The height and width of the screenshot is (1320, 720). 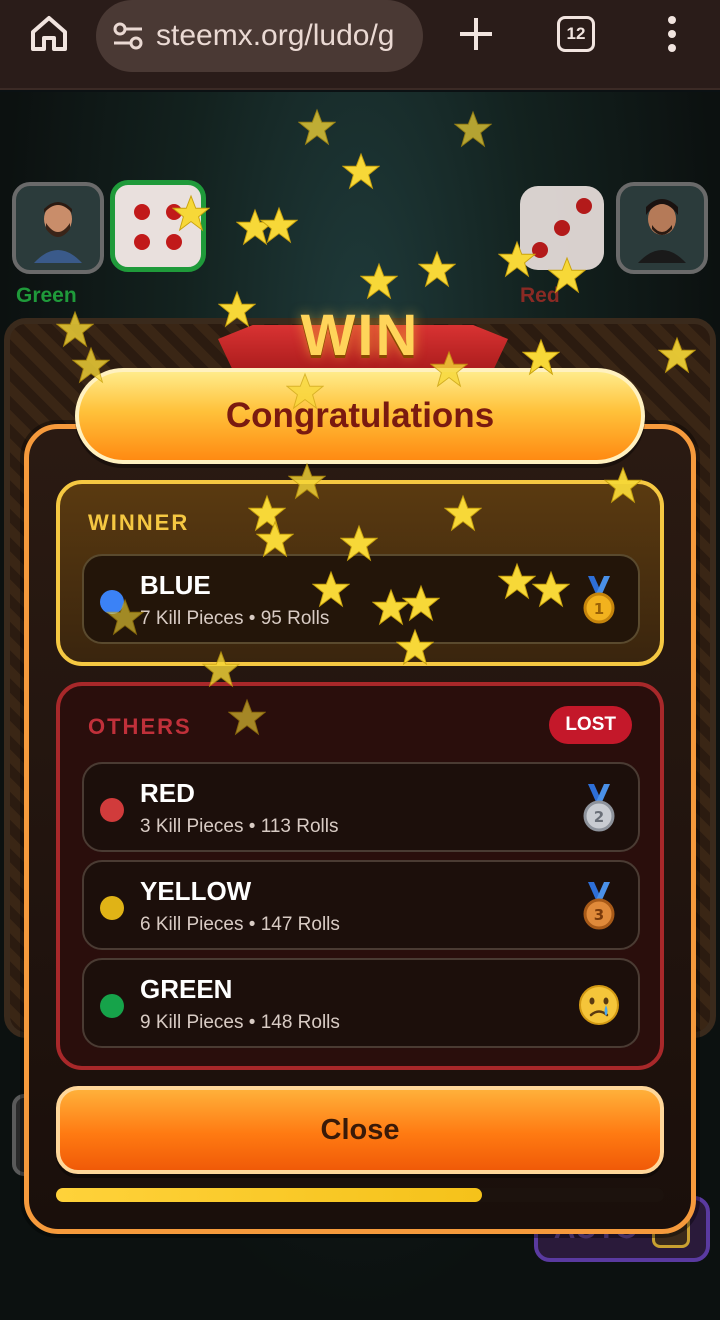 What do you see at coordinates (112, 1006) in the screenshot?
I see `green-color-dot` at bounding box center [112, 1006].